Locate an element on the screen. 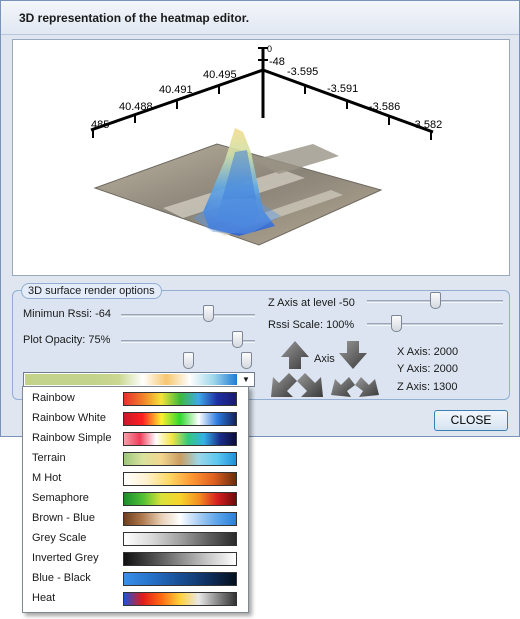 The image size is (520, 619). rotate-right-arrow-icon is located at coordinates (367, 387).